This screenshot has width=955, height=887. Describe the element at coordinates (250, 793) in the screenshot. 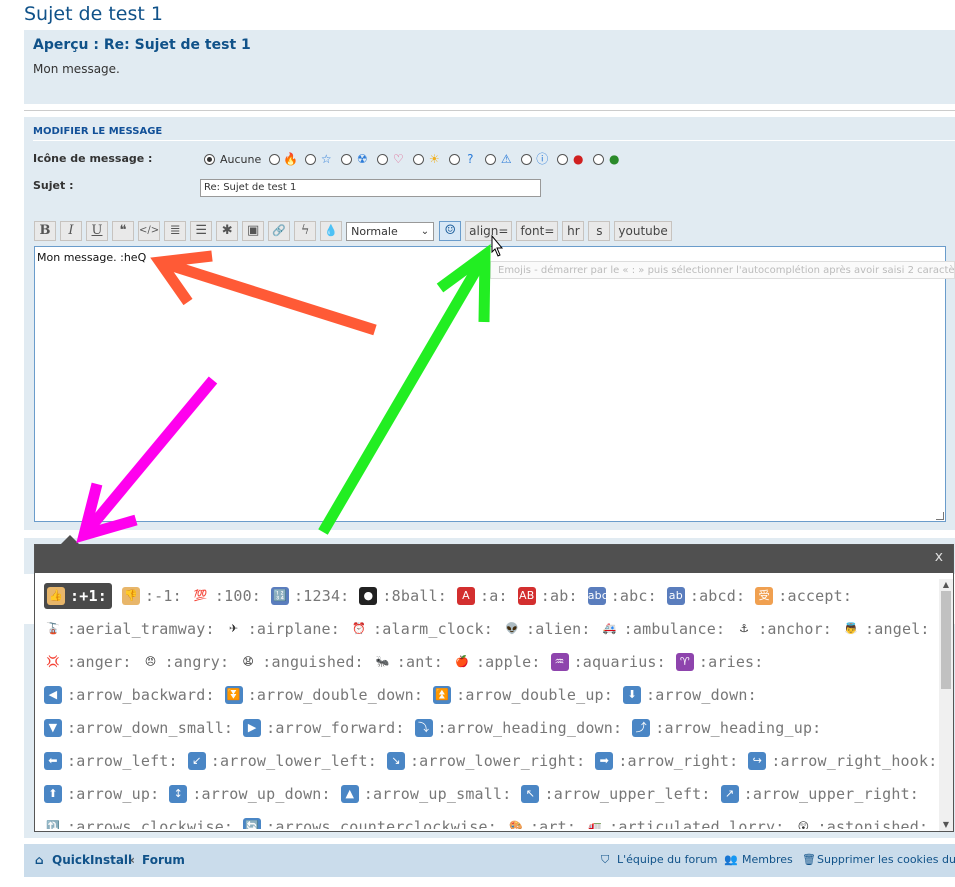

I see `emoji-option: ↕:arrow_up_down:` at that location.